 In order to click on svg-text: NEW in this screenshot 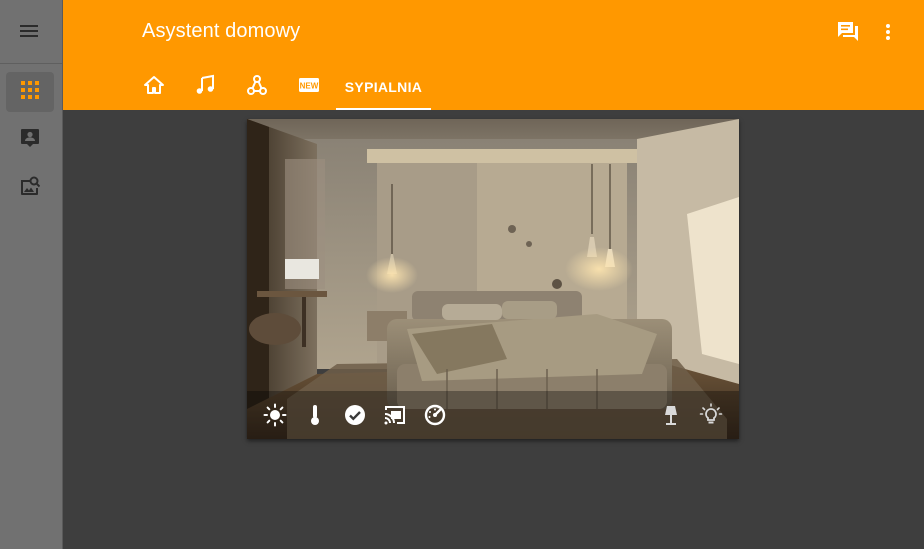, I will do `click(309, 85)`.